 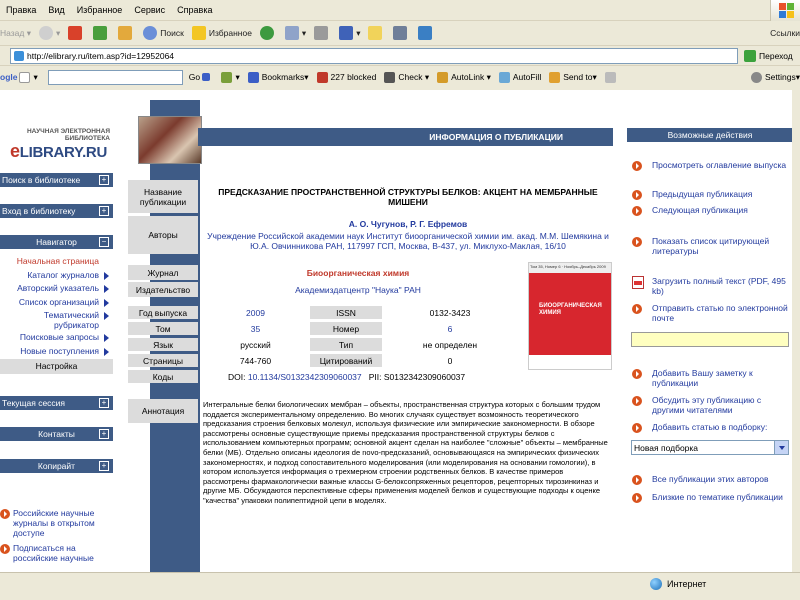 What do you see at coordinates (712, 165) in the screenshot?
I see `action-toc: Просмотреть оглавление выпуска` at bounding box center [712, 165].